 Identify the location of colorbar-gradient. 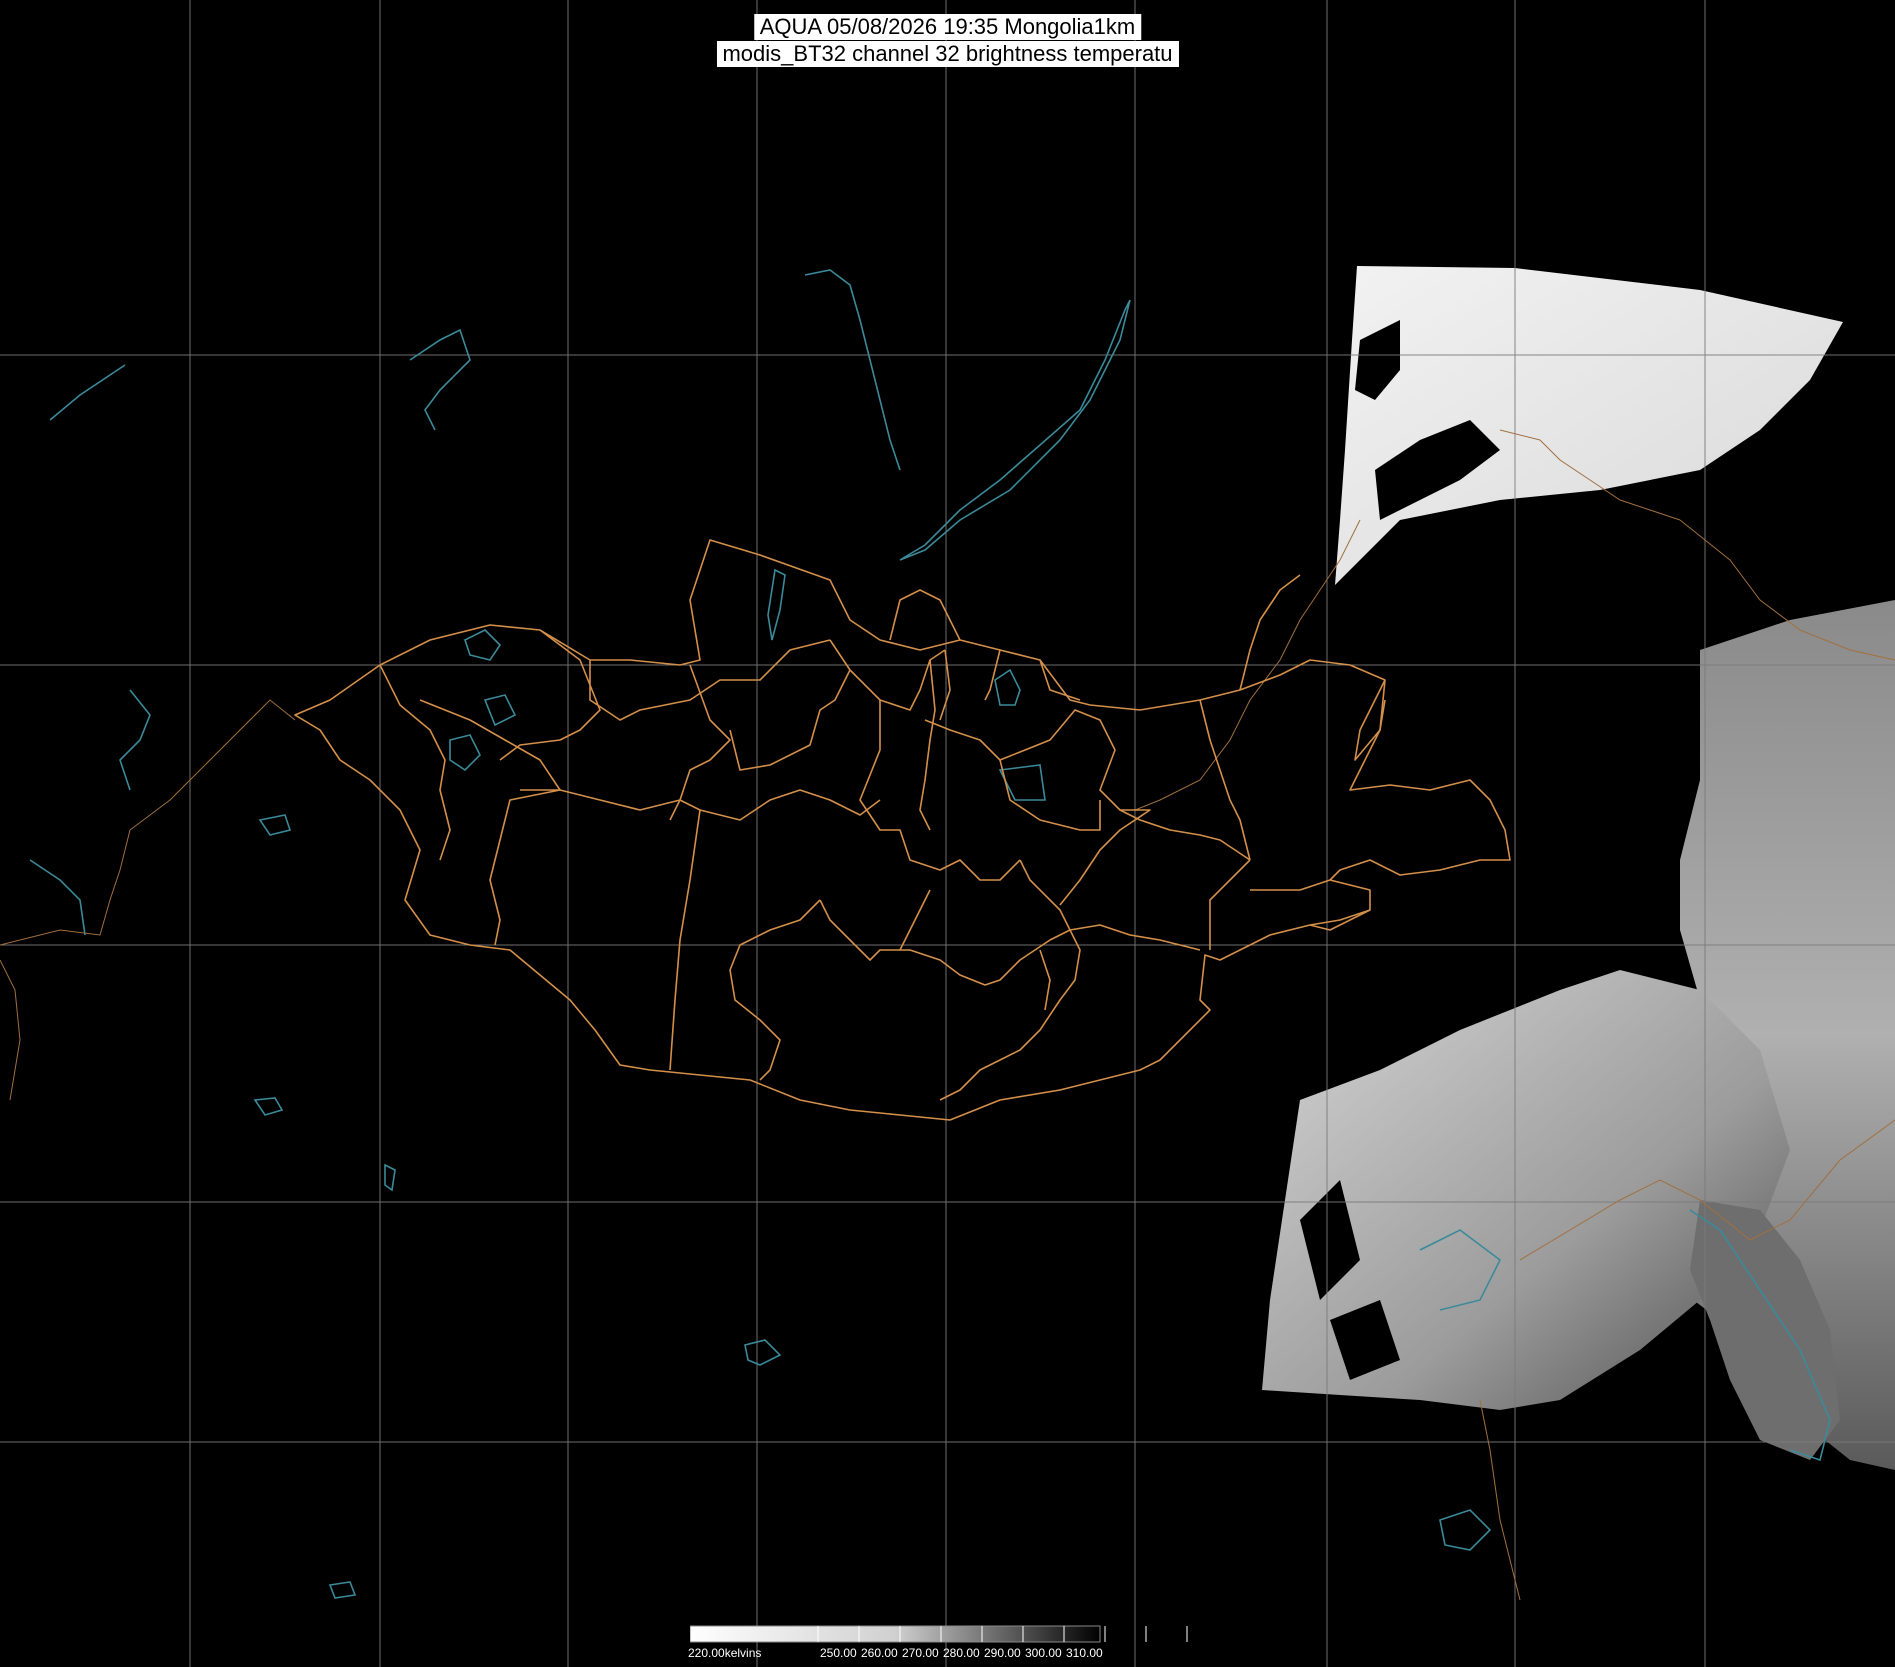
(895, 1634).